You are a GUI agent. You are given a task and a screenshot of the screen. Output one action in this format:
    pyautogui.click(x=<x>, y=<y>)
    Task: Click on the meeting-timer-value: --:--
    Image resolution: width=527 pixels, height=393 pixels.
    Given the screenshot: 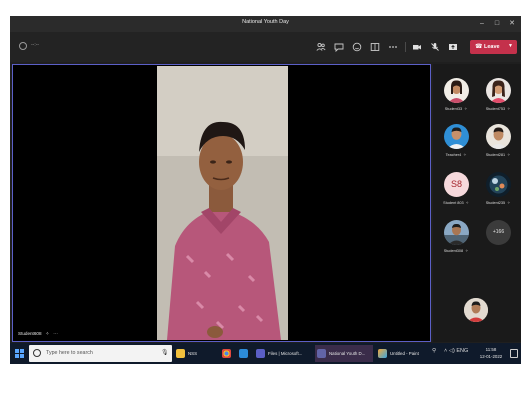 What is the action you would take?
    pyautogui.click(x=35, y=45)
    